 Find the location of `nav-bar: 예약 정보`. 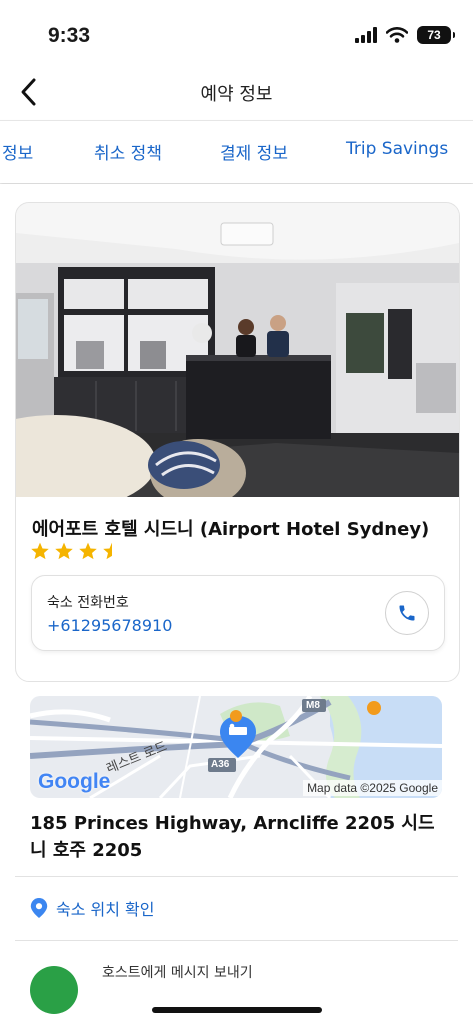

nav-bar: 예약 정보 is located at coordinates (236, 92).